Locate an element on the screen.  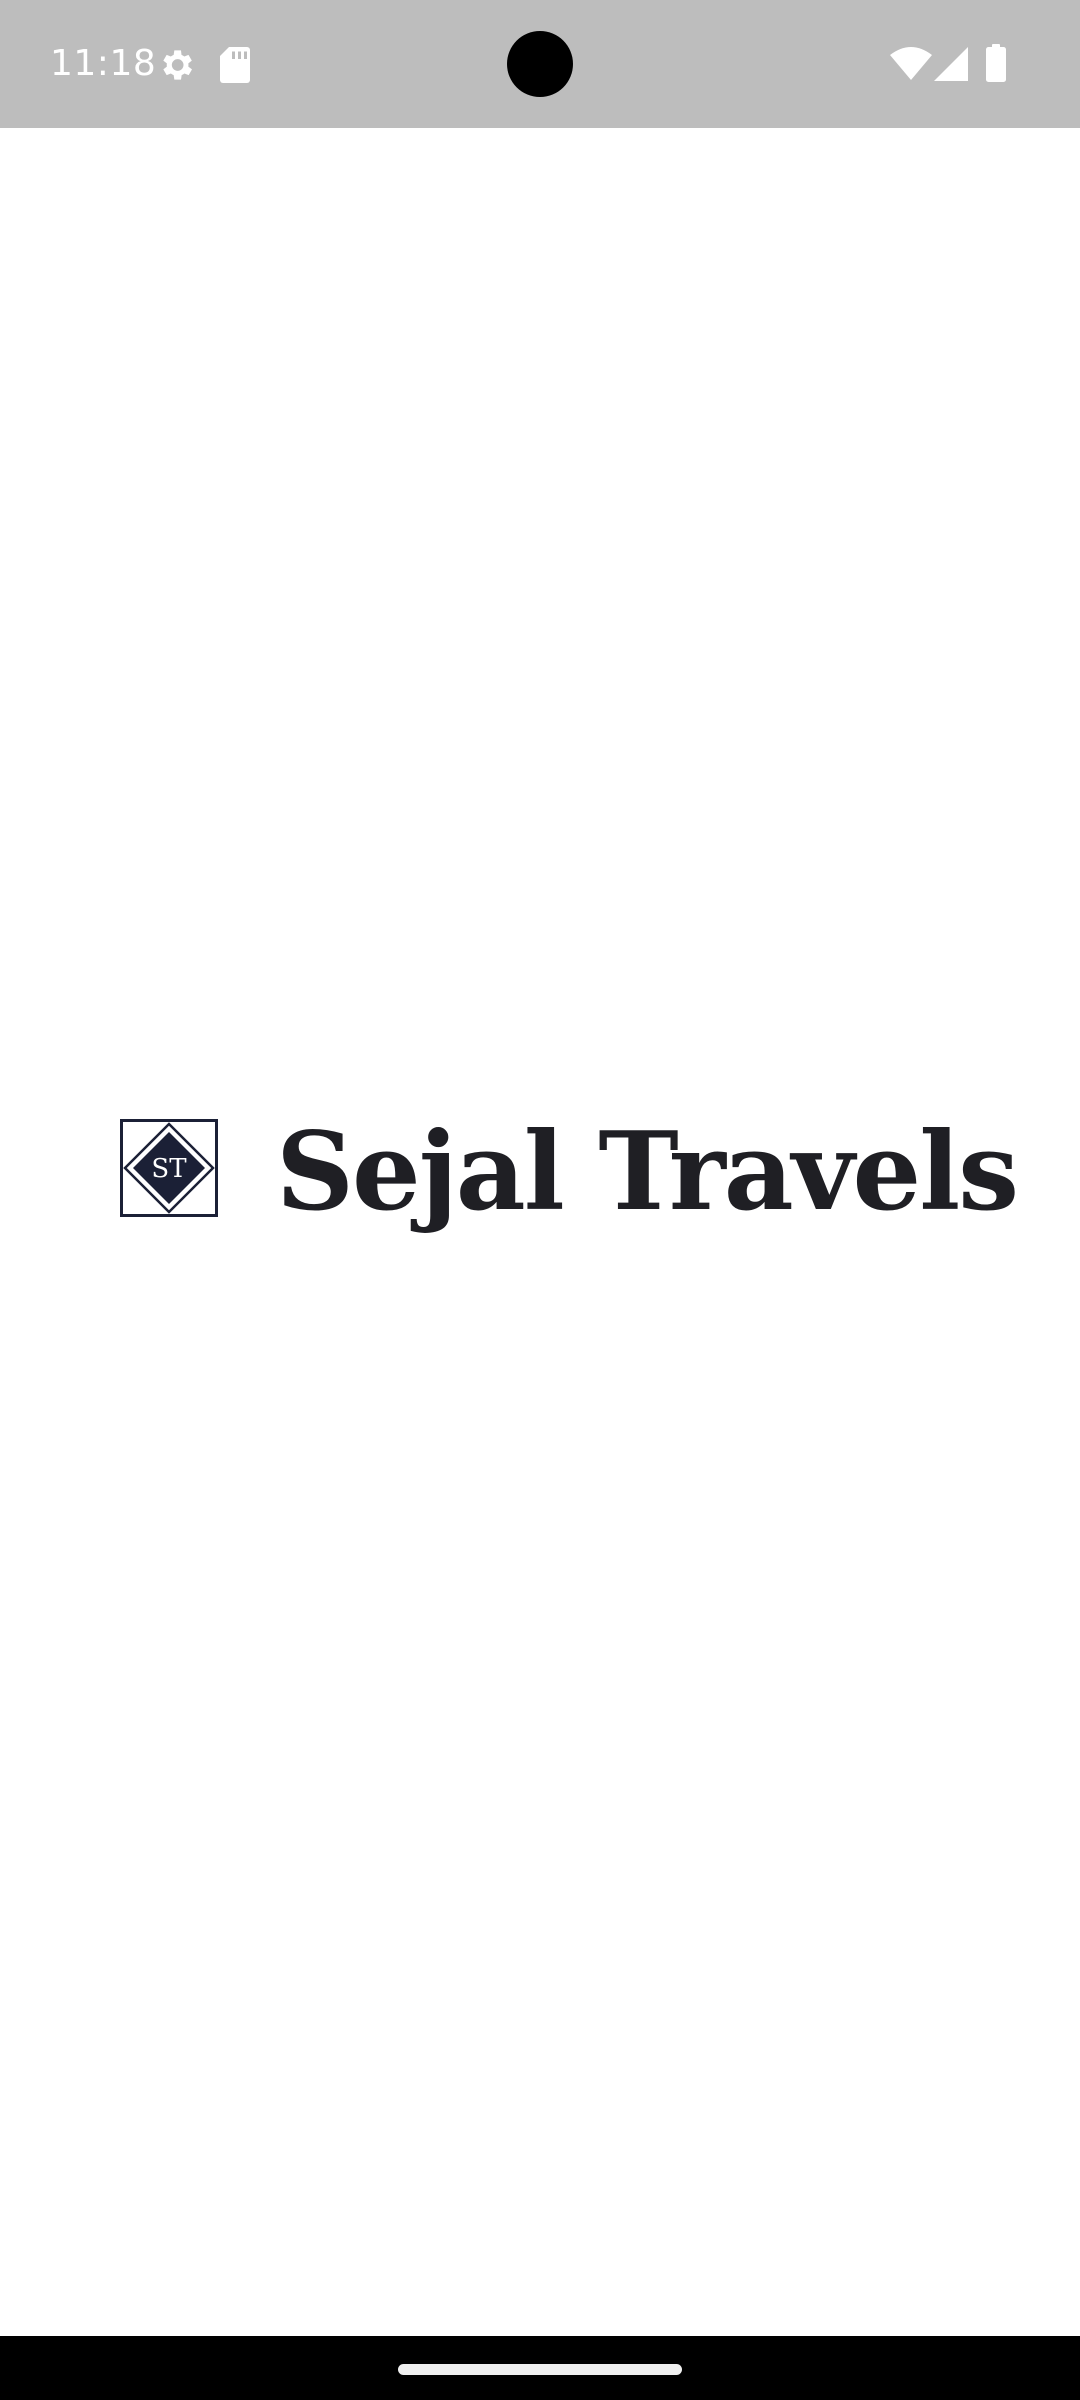
logo-monogram: ST is located at coordinates (169, 1169).